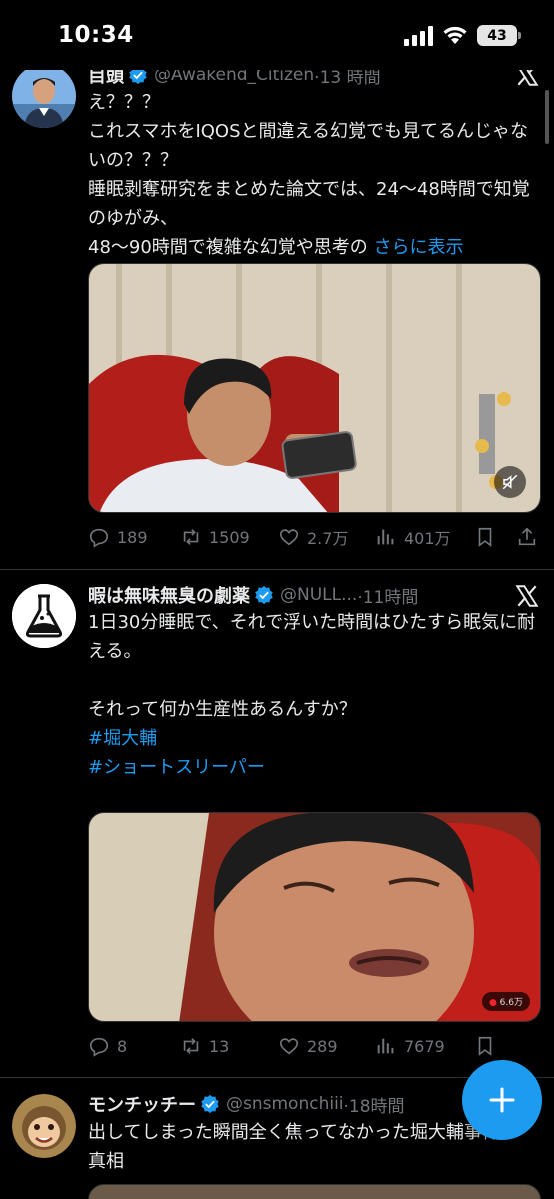  Describe the element at coordinates (169, 595) in the screenshot. I see `author-name: 暇は無味無臭の劇薬` at that location.